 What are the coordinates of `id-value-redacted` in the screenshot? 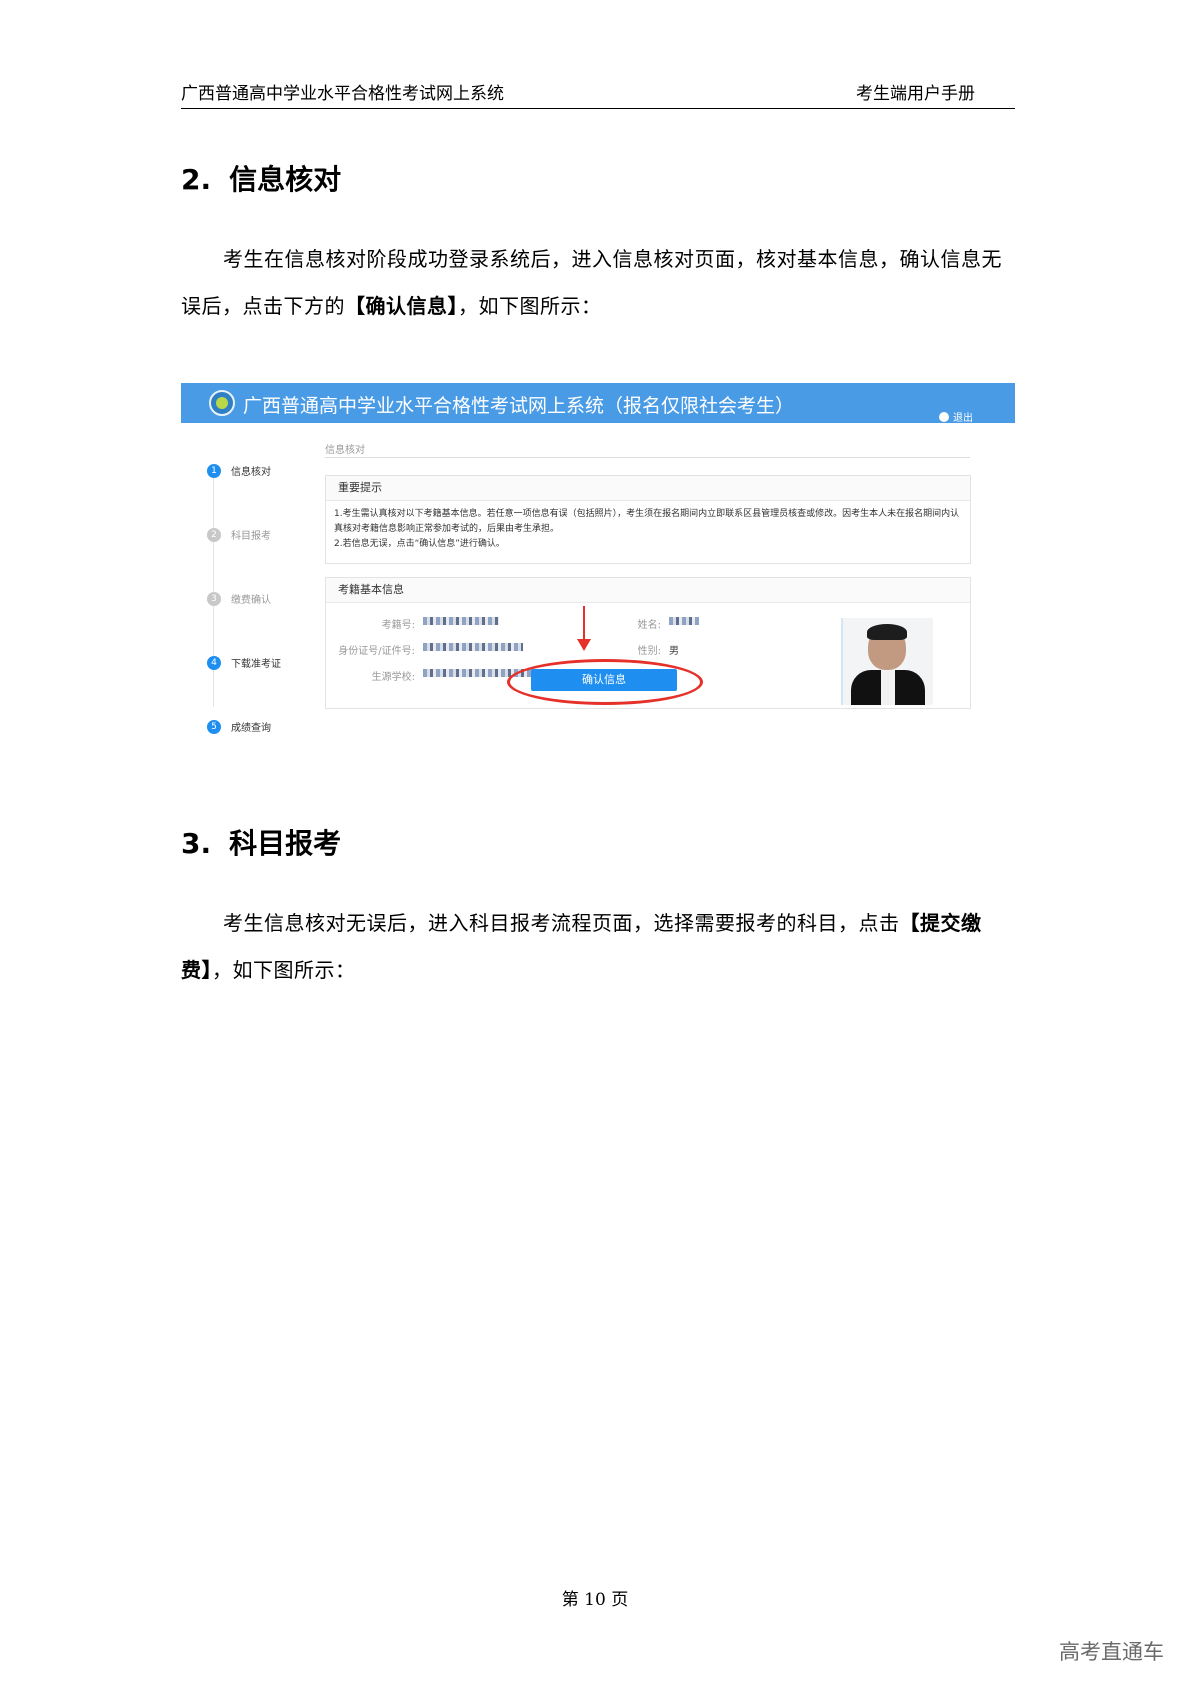 It's located at (473, 647).